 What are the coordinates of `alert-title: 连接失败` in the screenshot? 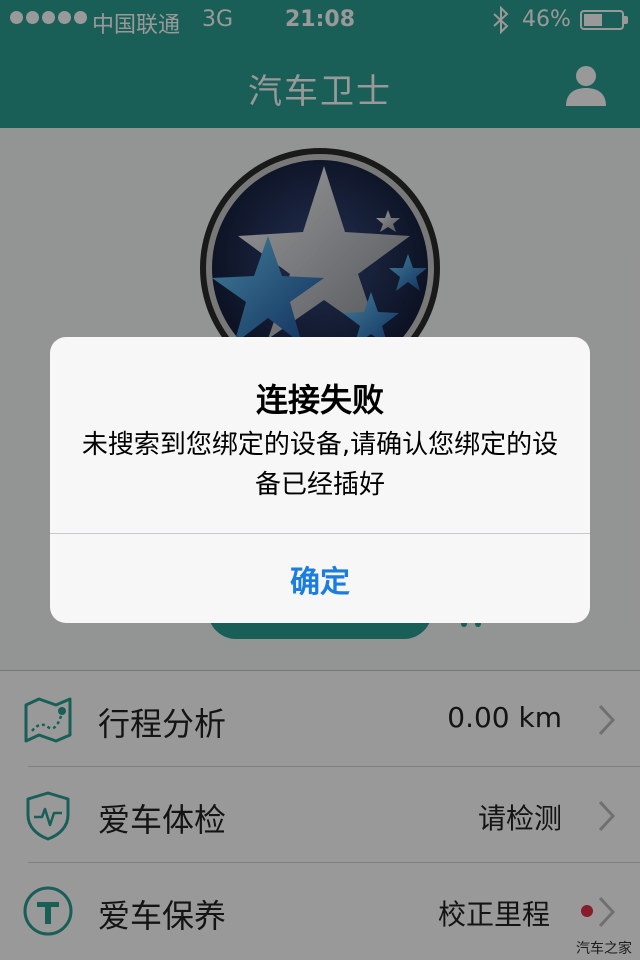 It's located at (319, 400).